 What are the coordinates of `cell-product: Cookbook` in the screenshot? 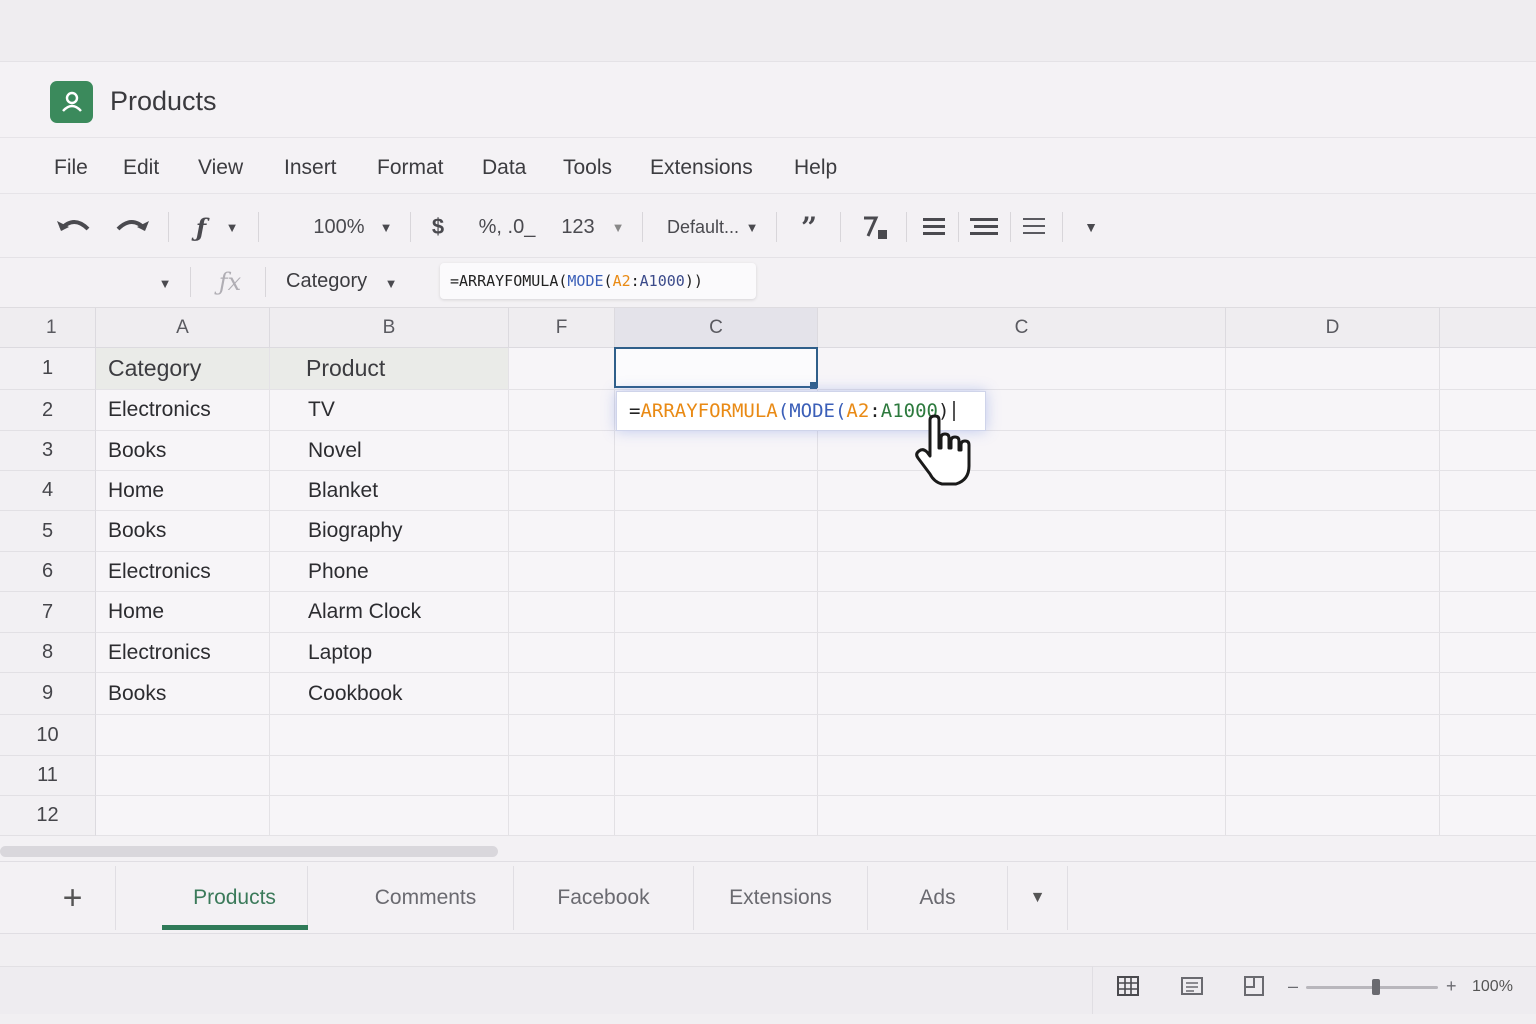 It's located at (389, 694).